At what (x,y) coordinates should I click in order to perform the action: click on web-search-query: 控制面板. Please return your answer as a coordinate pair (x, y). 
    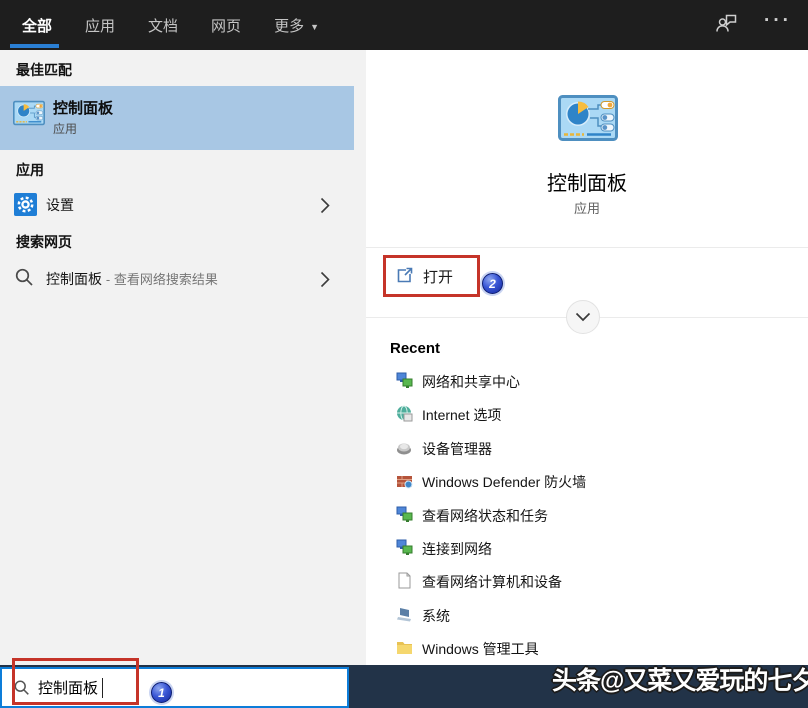
    Looking at the image, I should click on (74, 279).